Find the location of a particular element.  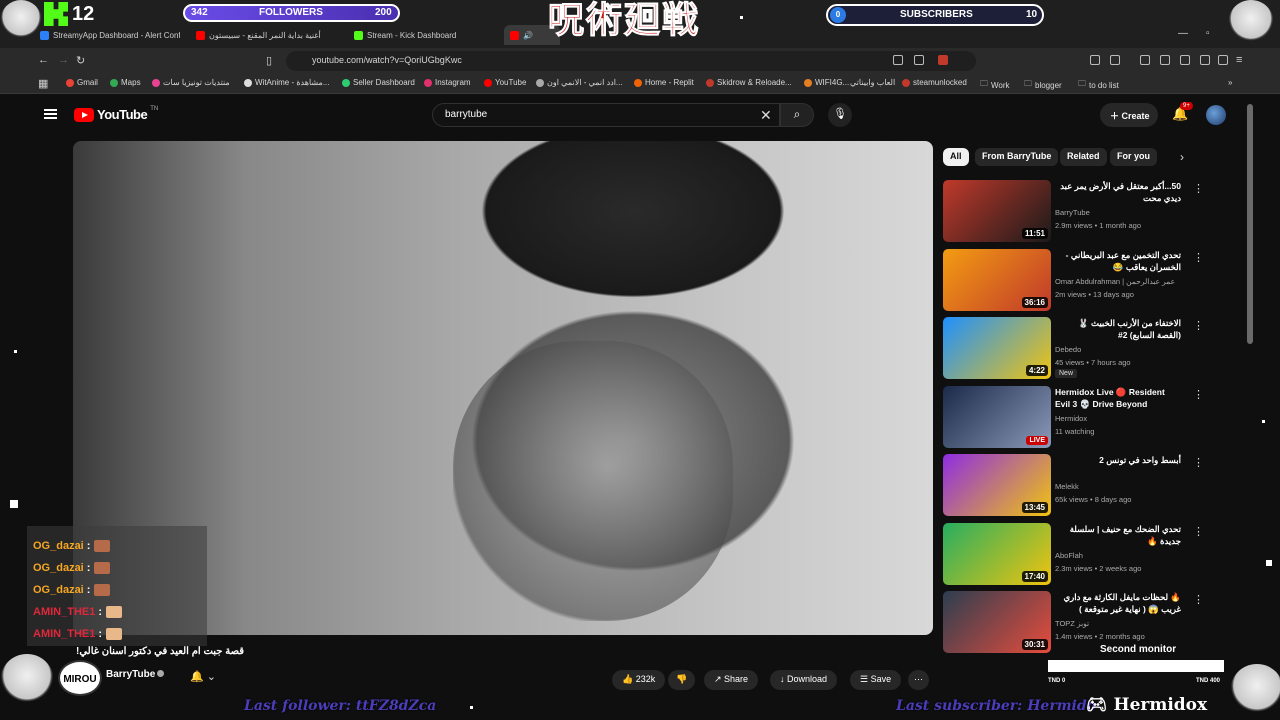

wallet-icon is located at coordinates (1185, 60).